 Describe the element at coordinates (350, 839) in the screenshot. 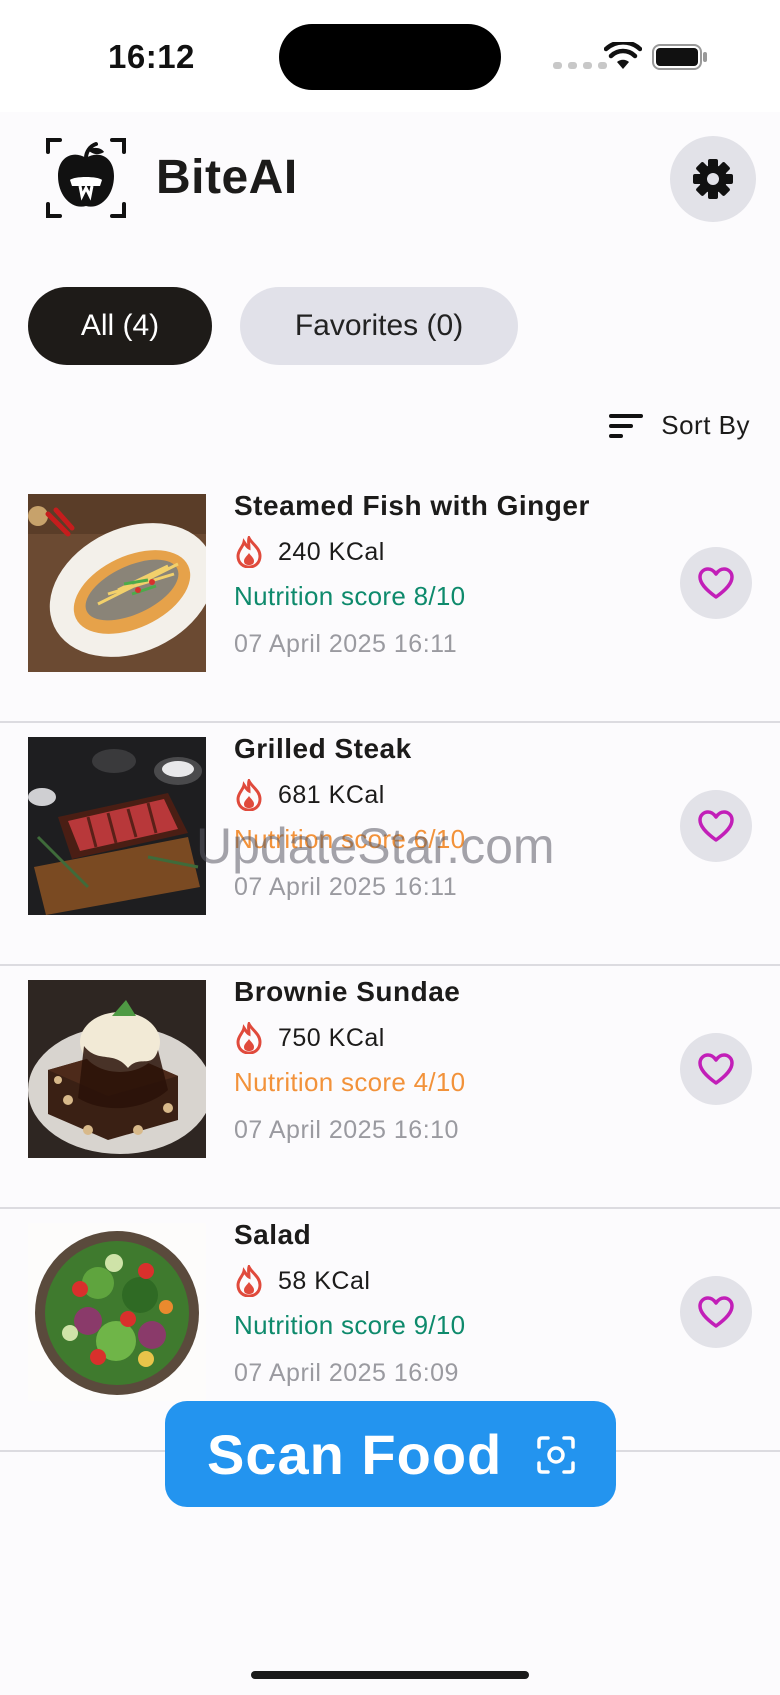

I see `nutrition-score: Nutrition score 6/10` at that location.